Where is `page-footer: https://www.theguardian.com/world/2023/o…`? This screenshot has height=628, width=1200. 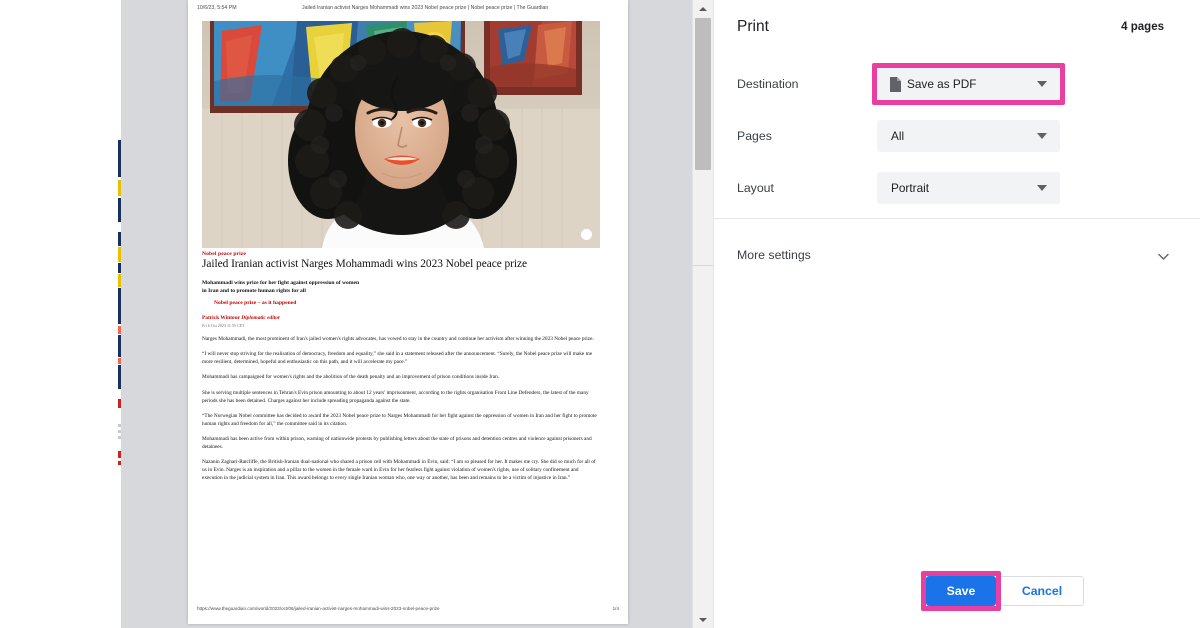
page-footer: https://www.theguardian.com/world/2023/o… is located at coordinates (408, 611).